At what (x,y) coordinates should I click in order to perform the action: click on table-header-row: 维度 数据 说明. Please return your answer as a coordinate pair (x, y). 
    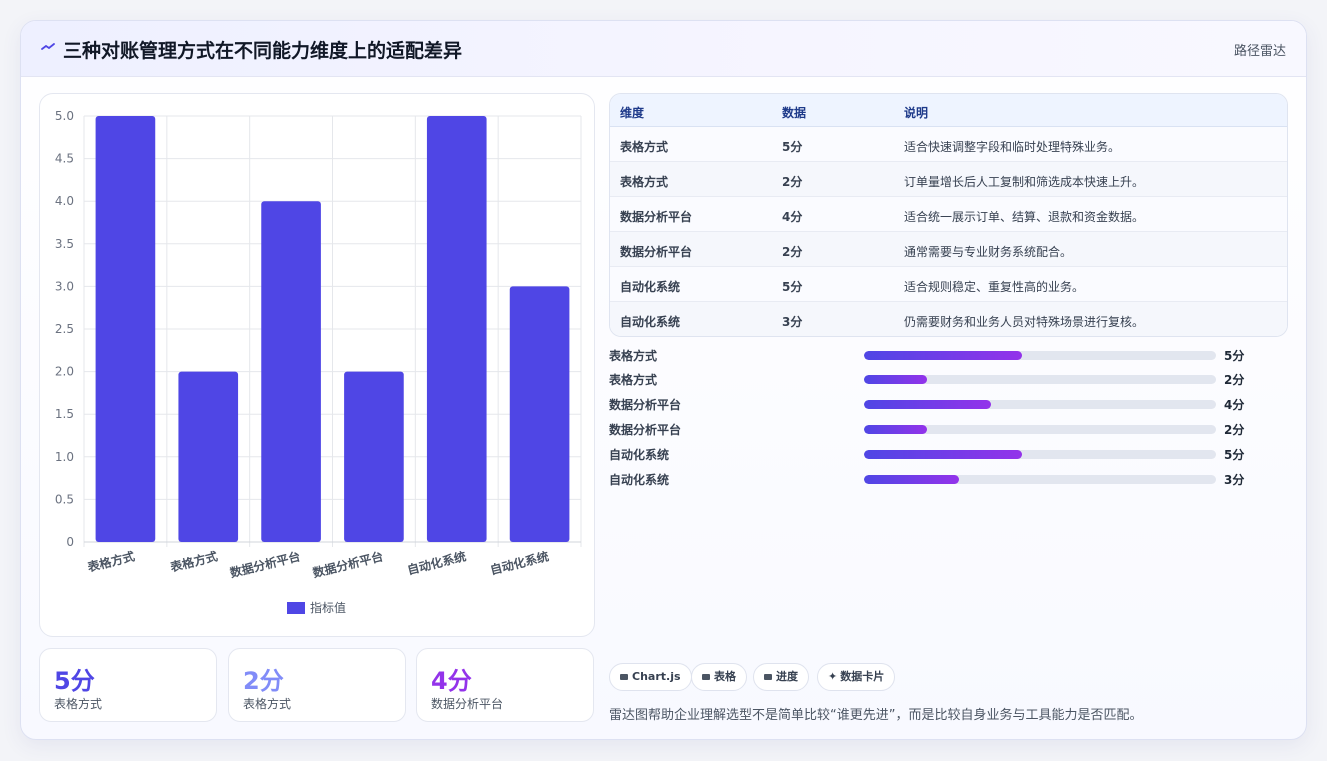
    Looking at the image, I should click on (948, 110).